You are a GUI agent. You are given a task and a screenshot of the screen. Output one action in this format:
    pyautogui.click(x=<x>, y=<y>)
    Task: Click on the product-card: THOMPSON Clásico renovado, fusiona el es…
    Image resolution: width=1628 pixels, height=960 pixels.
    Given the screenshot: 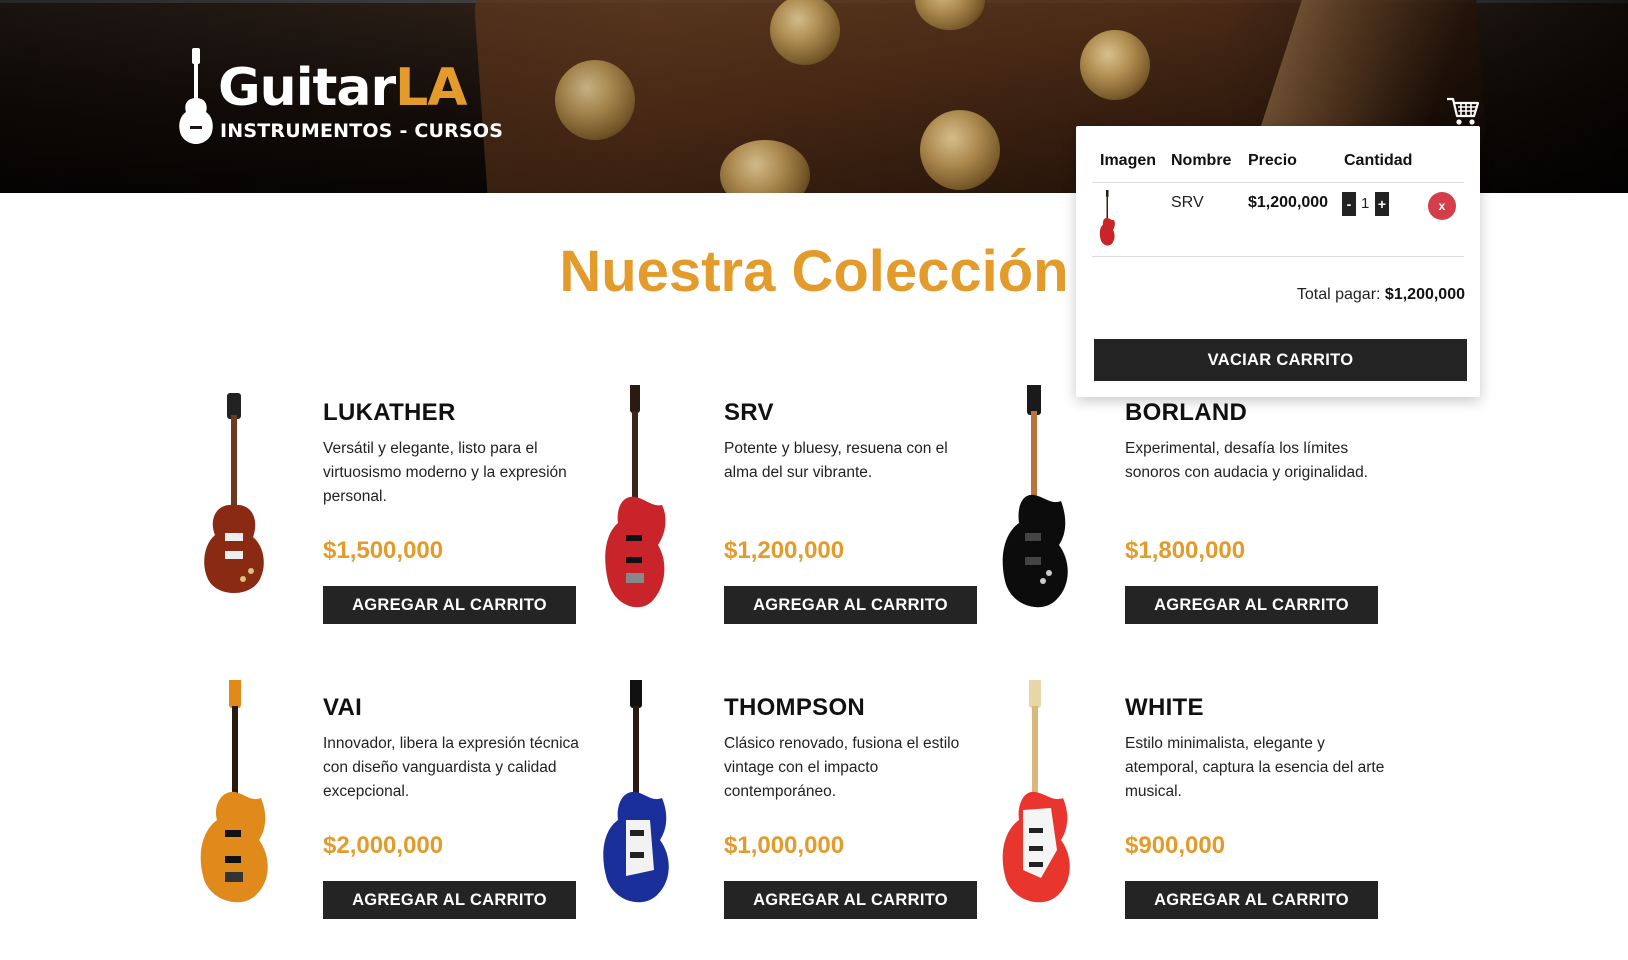 What is the action you would take?
    pyautogui.click(x=796, y=810)
    